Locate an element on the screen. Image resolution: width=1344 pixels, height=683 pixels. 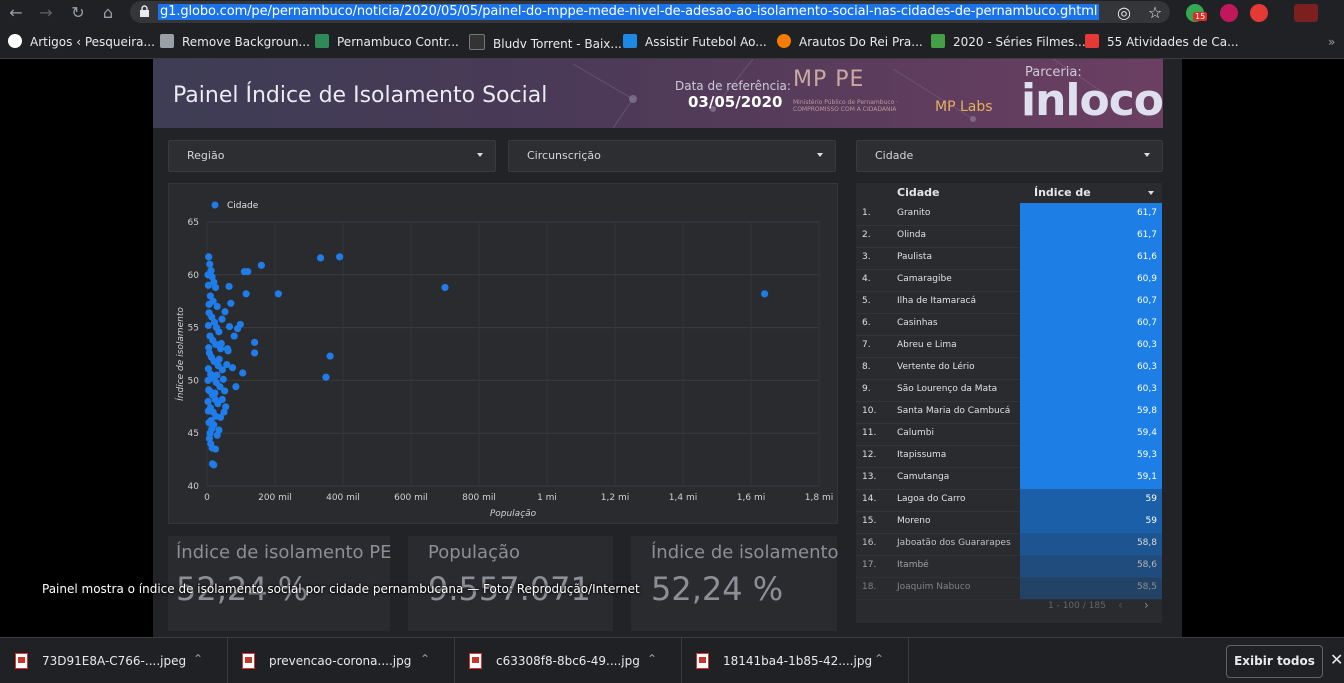
location-icon: ◎ is located at coordinates (1124, 13).